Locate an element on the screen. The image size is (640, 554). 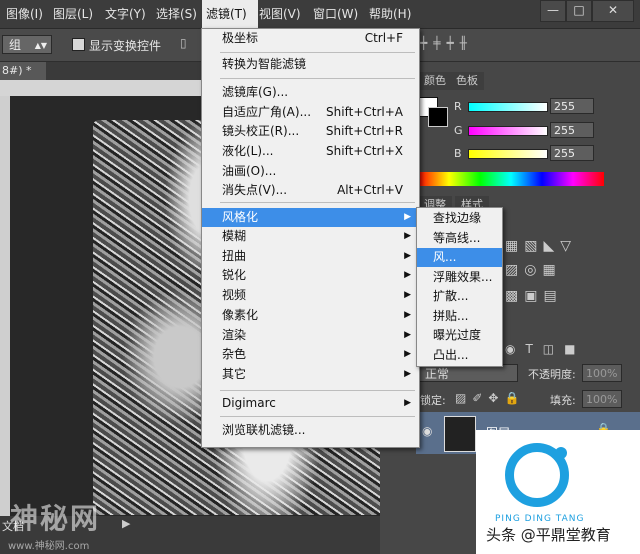
menu-layer: 图层(L) is located at coordinates (73, 14).